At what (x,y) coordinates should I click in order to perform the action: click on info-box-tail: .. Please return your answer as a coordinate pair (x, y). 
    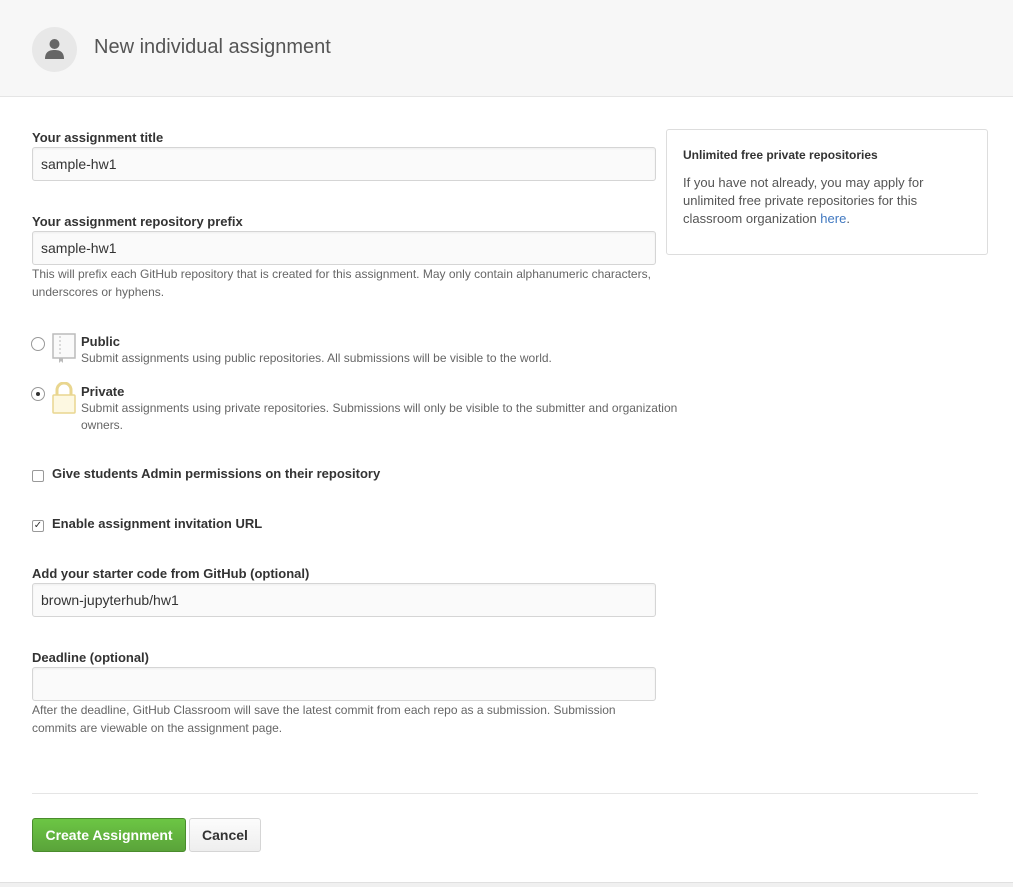
    Looking at the image, I should click on (848, 218).